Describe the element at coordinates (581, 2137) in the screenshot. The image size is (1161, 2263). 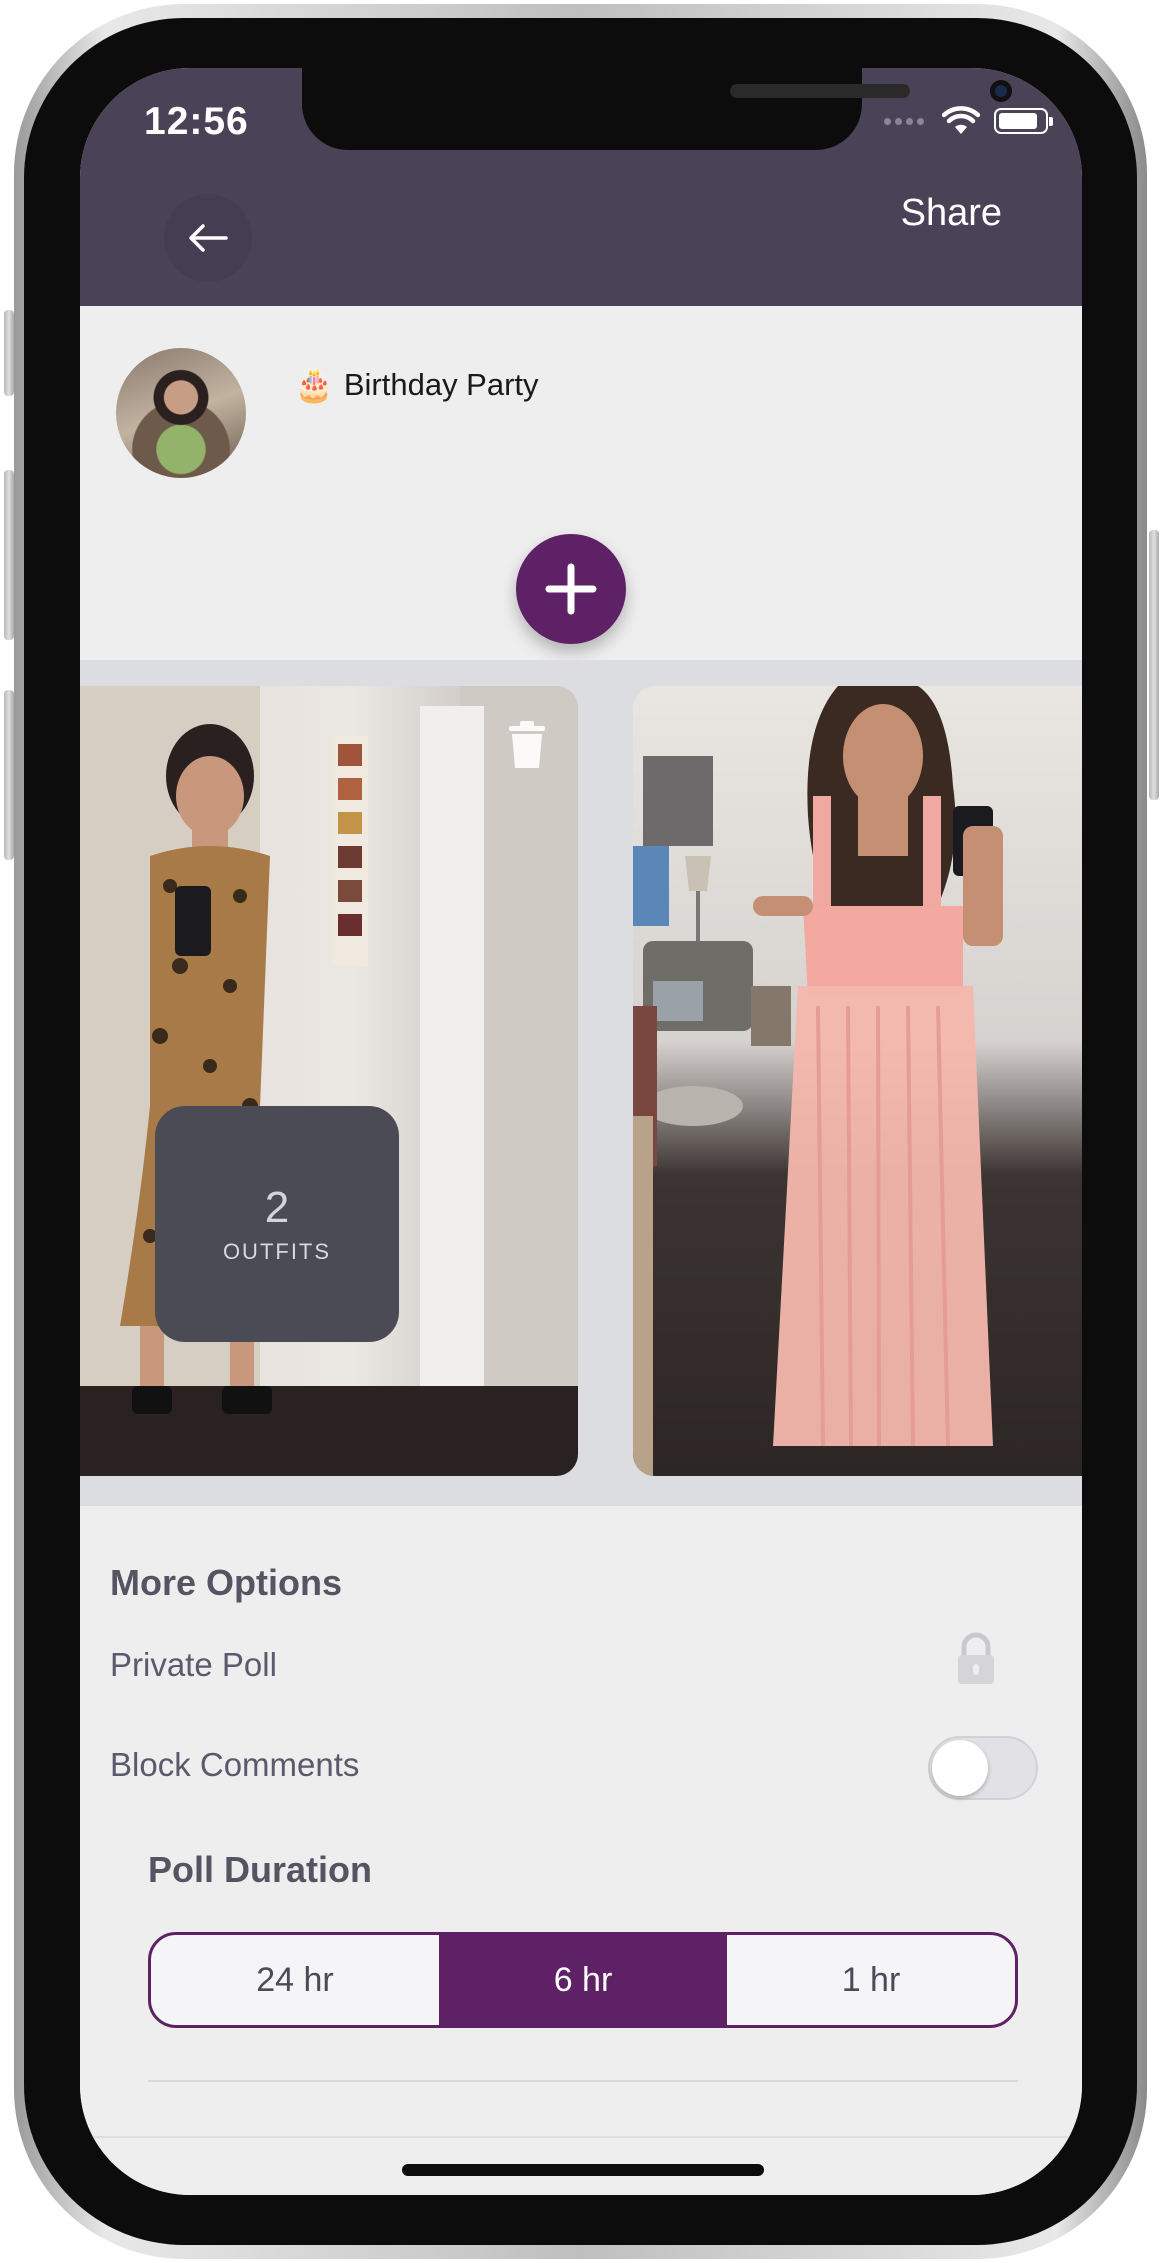
I see `bottom-divider` at that location.